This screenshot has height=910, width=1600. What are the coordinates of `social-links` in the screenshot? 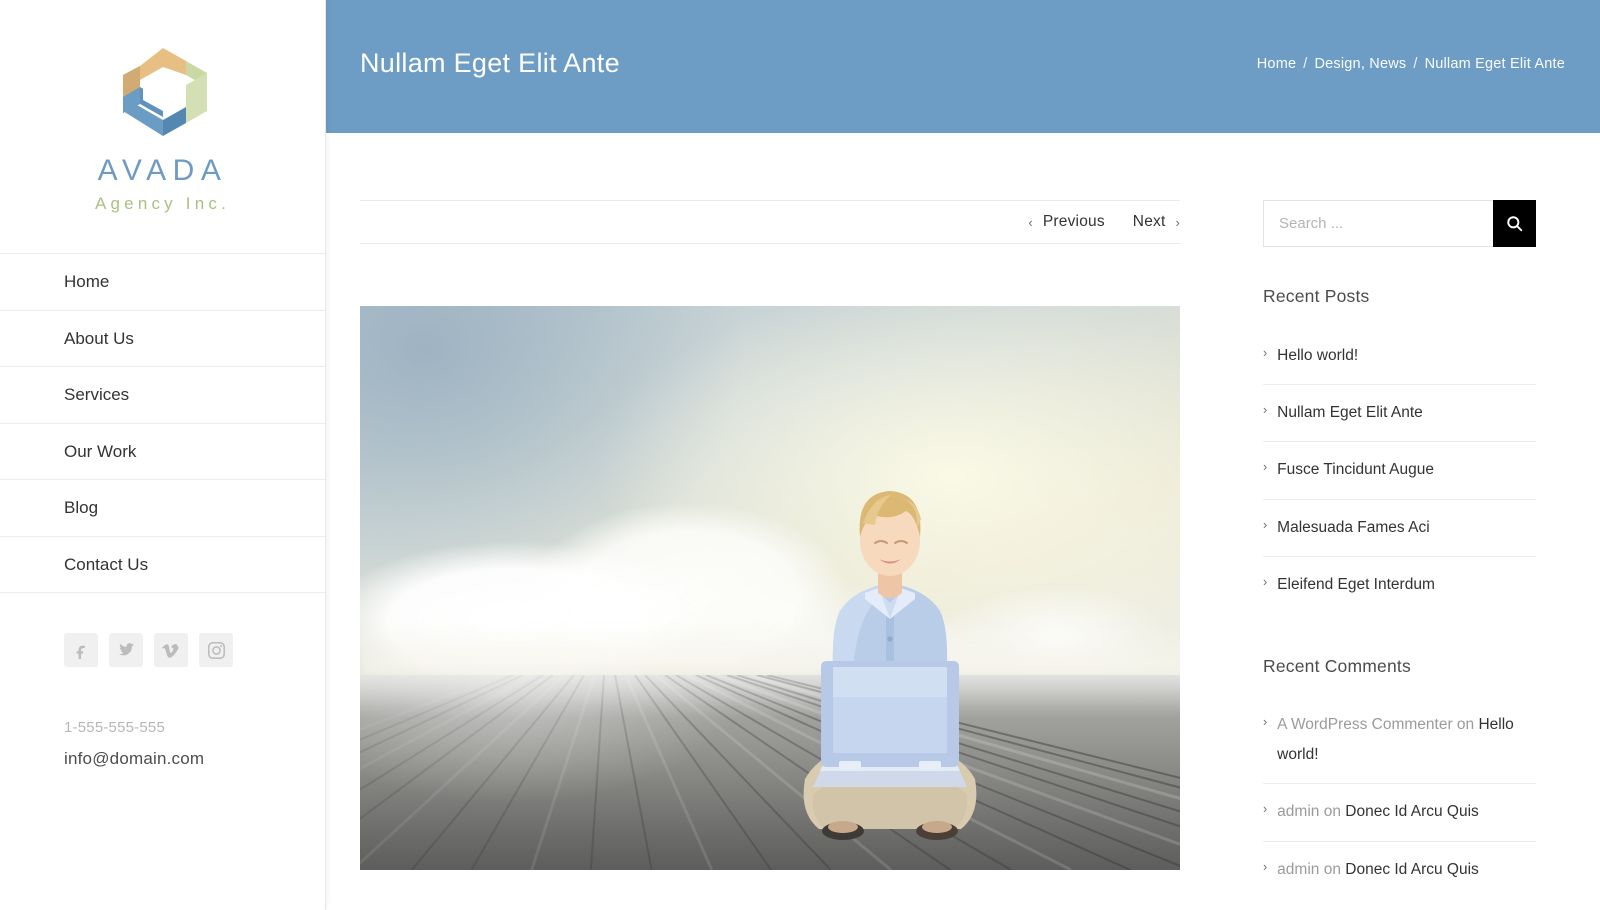 It's located at (162, 650).